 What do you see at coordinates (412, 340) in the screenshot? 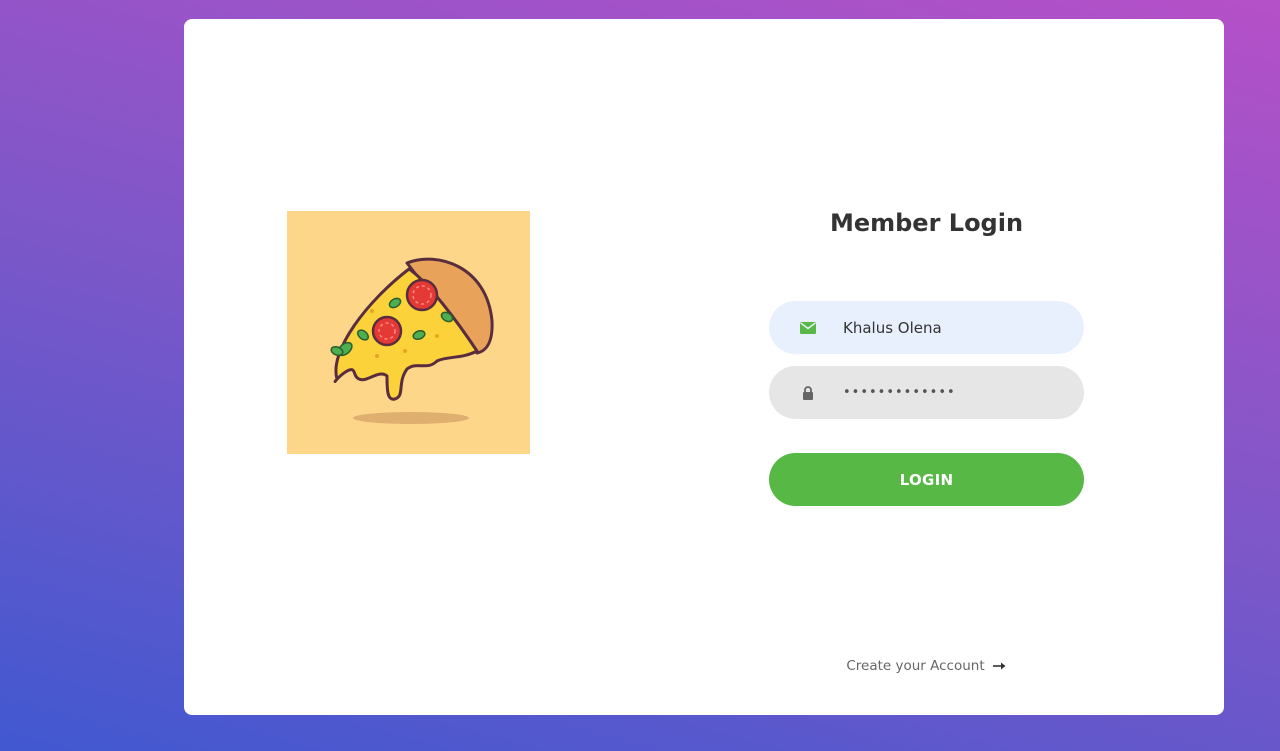
I see `pizza-slice-icon` at bounding box center [412, 340].